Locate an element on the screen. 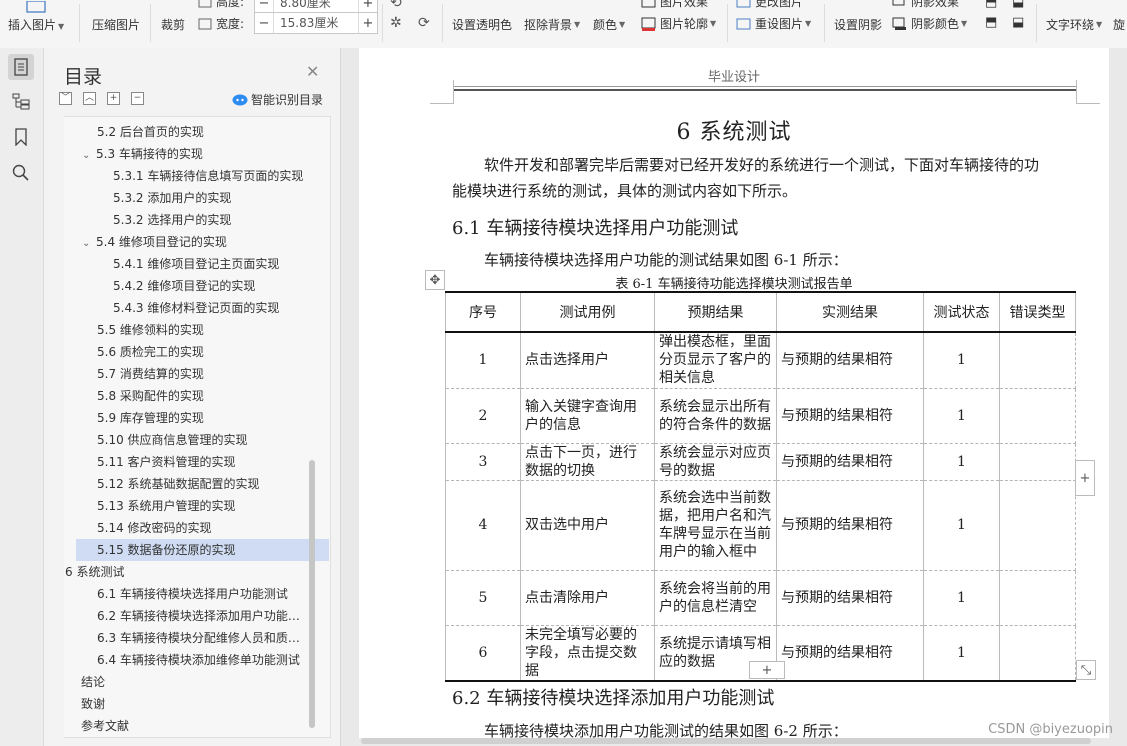  settings-icon: ✲ is located at coordinates (396, 23).